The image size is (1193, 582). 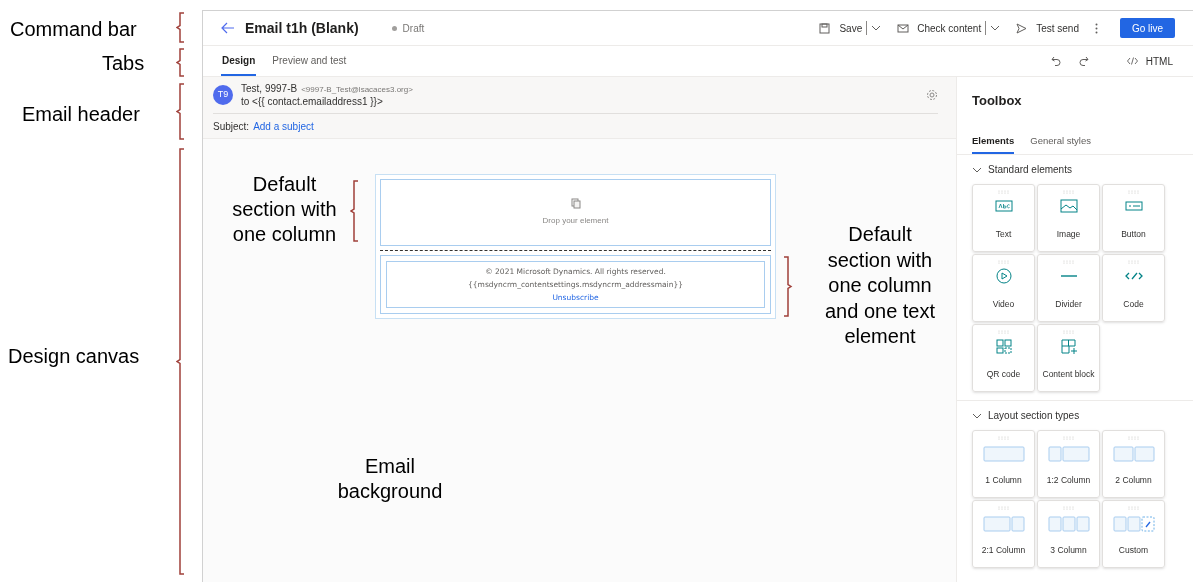 I want to click on two-column-icon, so click(x=1133, y=453).